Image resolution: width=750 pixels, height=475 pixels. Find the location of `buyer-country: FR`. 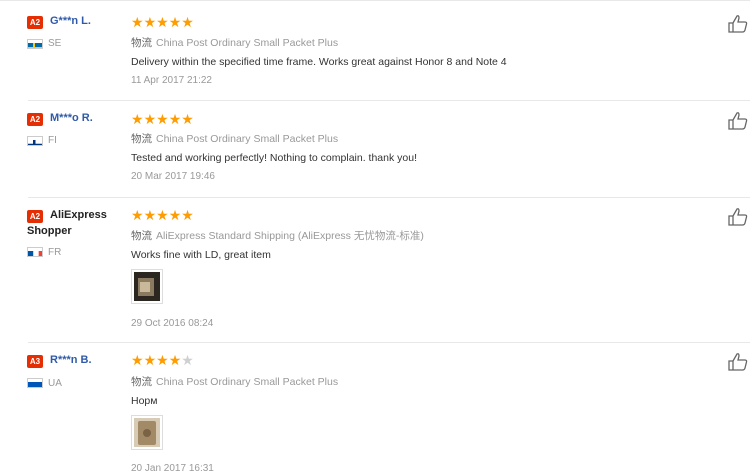

buyer-country: FR is located at coordinates (55, 252).